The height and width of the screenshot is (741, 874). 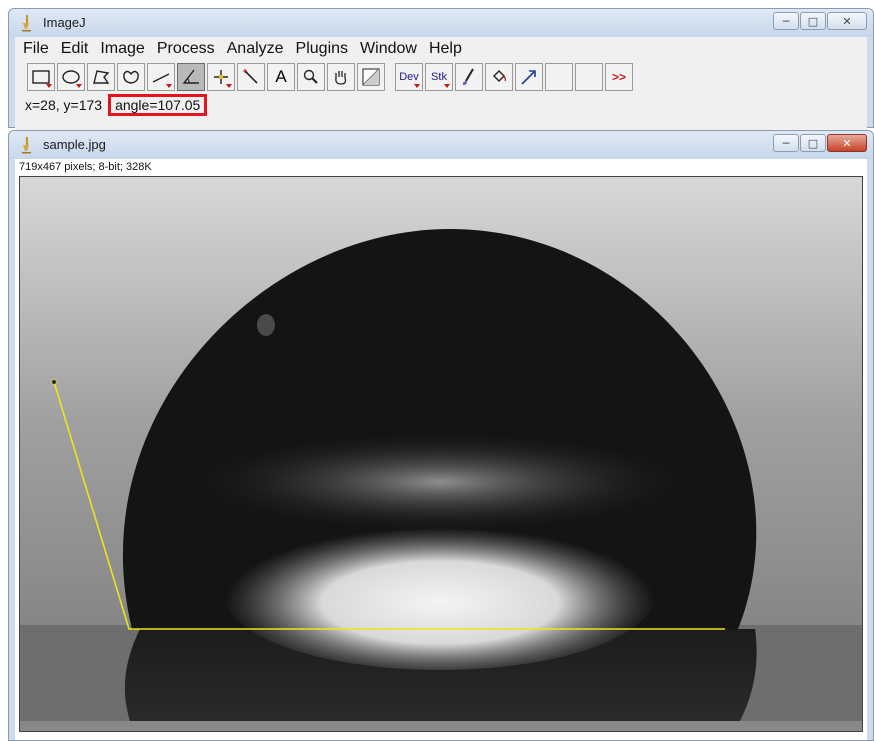 What do you see at coordinates (186, 49) in the screenshot?
I see `menu-process: Process` at bounding box center [186, 49].